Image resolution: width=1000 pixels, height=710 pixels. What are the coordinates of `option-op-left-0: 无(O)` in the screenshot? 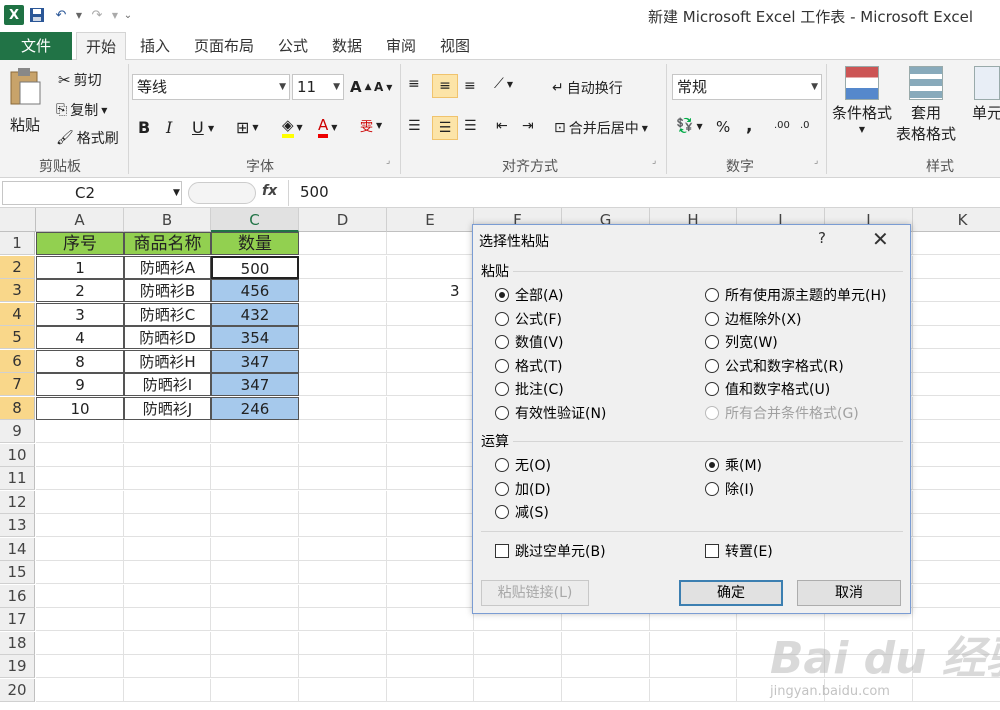 It's located at (523, 465).